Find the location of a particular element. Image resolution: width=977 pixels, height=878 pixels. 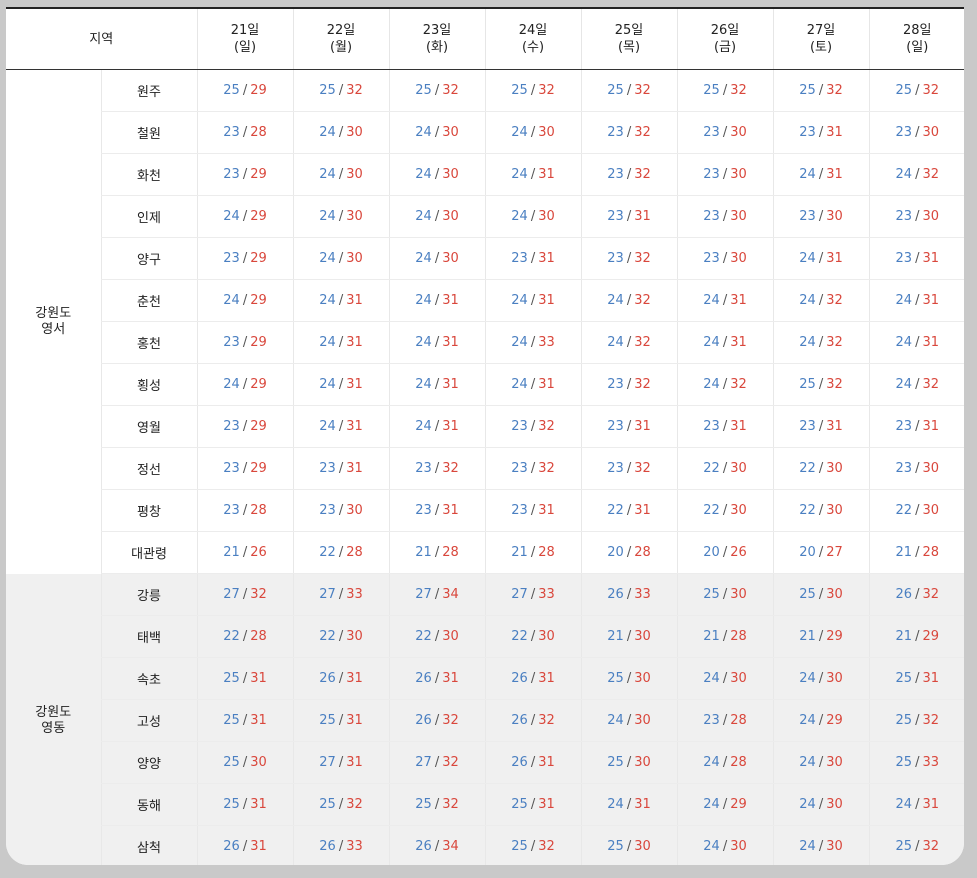

temperature-cell: 27/33 is located at coordinates (533, 594).